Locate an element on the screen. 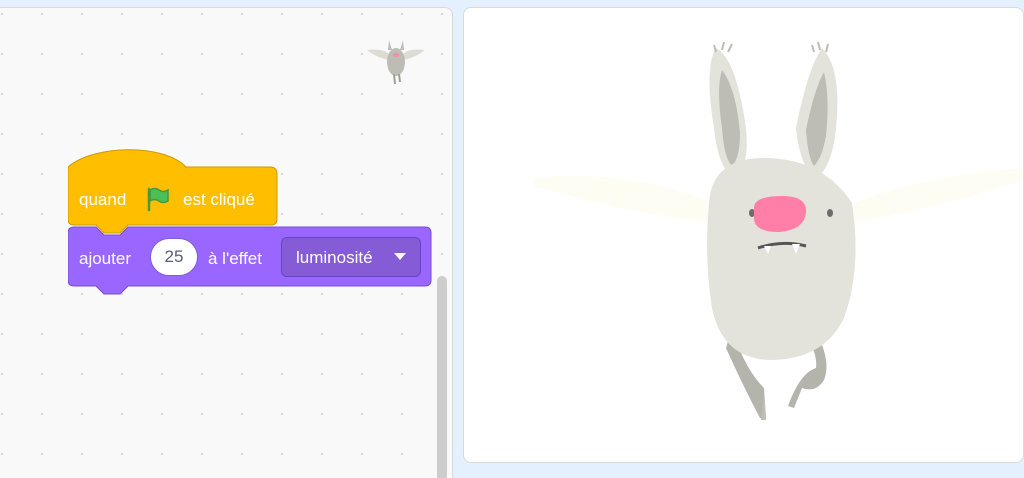 Image resolution: width=1024 pixels, height=478 pixels. sprite-thumbnail-icon is located at coordinates (396, 62).